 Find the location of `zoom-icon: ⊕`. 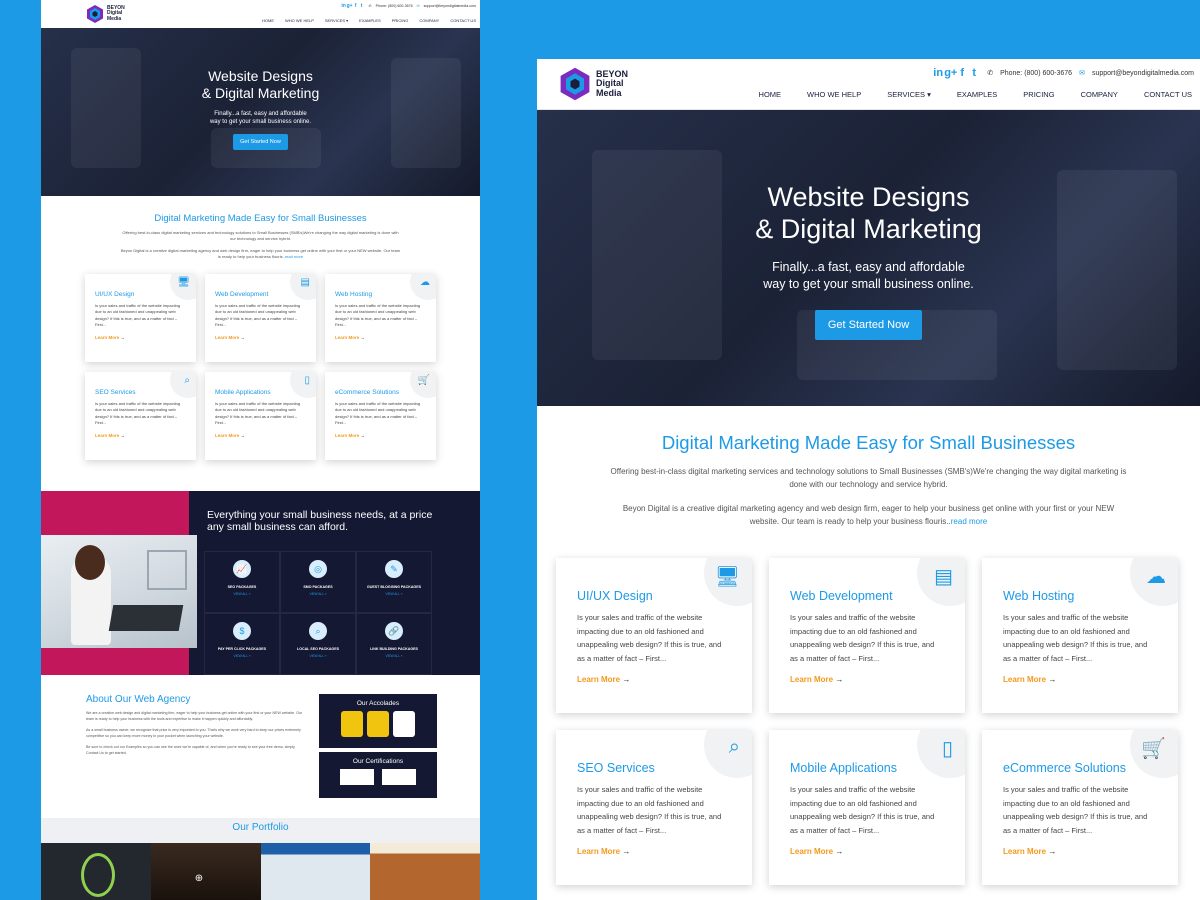

zoom-icon: ⊕ is located at coordinates (199, 878).